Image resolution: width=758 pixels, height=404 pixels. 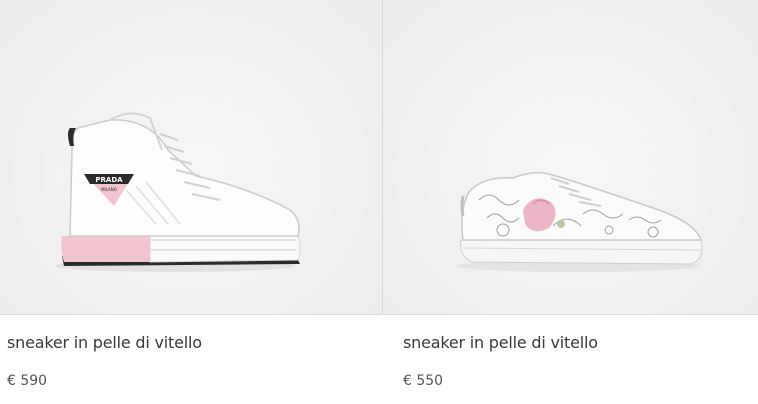 What do you see at coordinates (178, 192) in the screenshot?
I see `high-top-sneaker-image: PRADA MILANO` at bounding box center [178, 192].